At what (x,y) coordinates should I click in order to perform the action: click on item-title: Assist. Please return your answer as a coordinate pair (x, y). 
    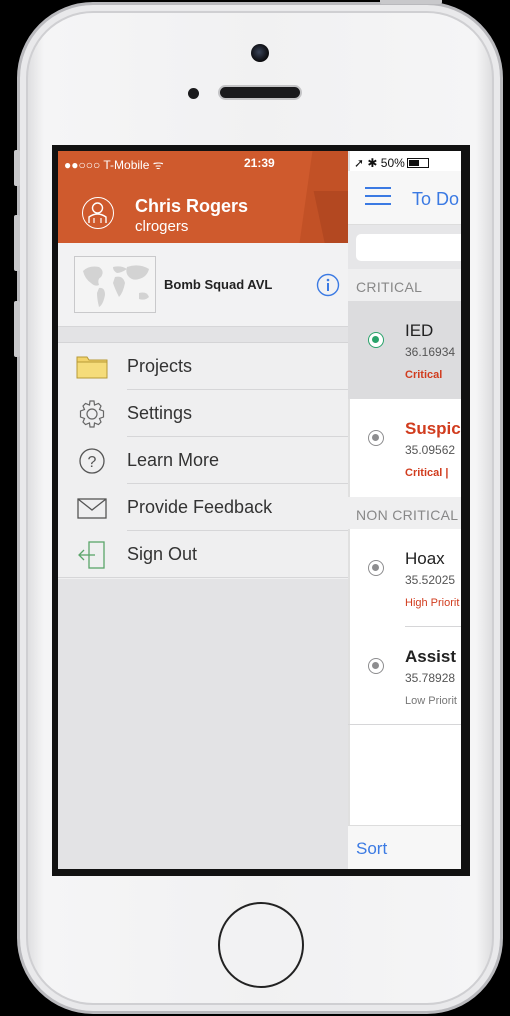
    Looking at the image, I should click on (431, 656).